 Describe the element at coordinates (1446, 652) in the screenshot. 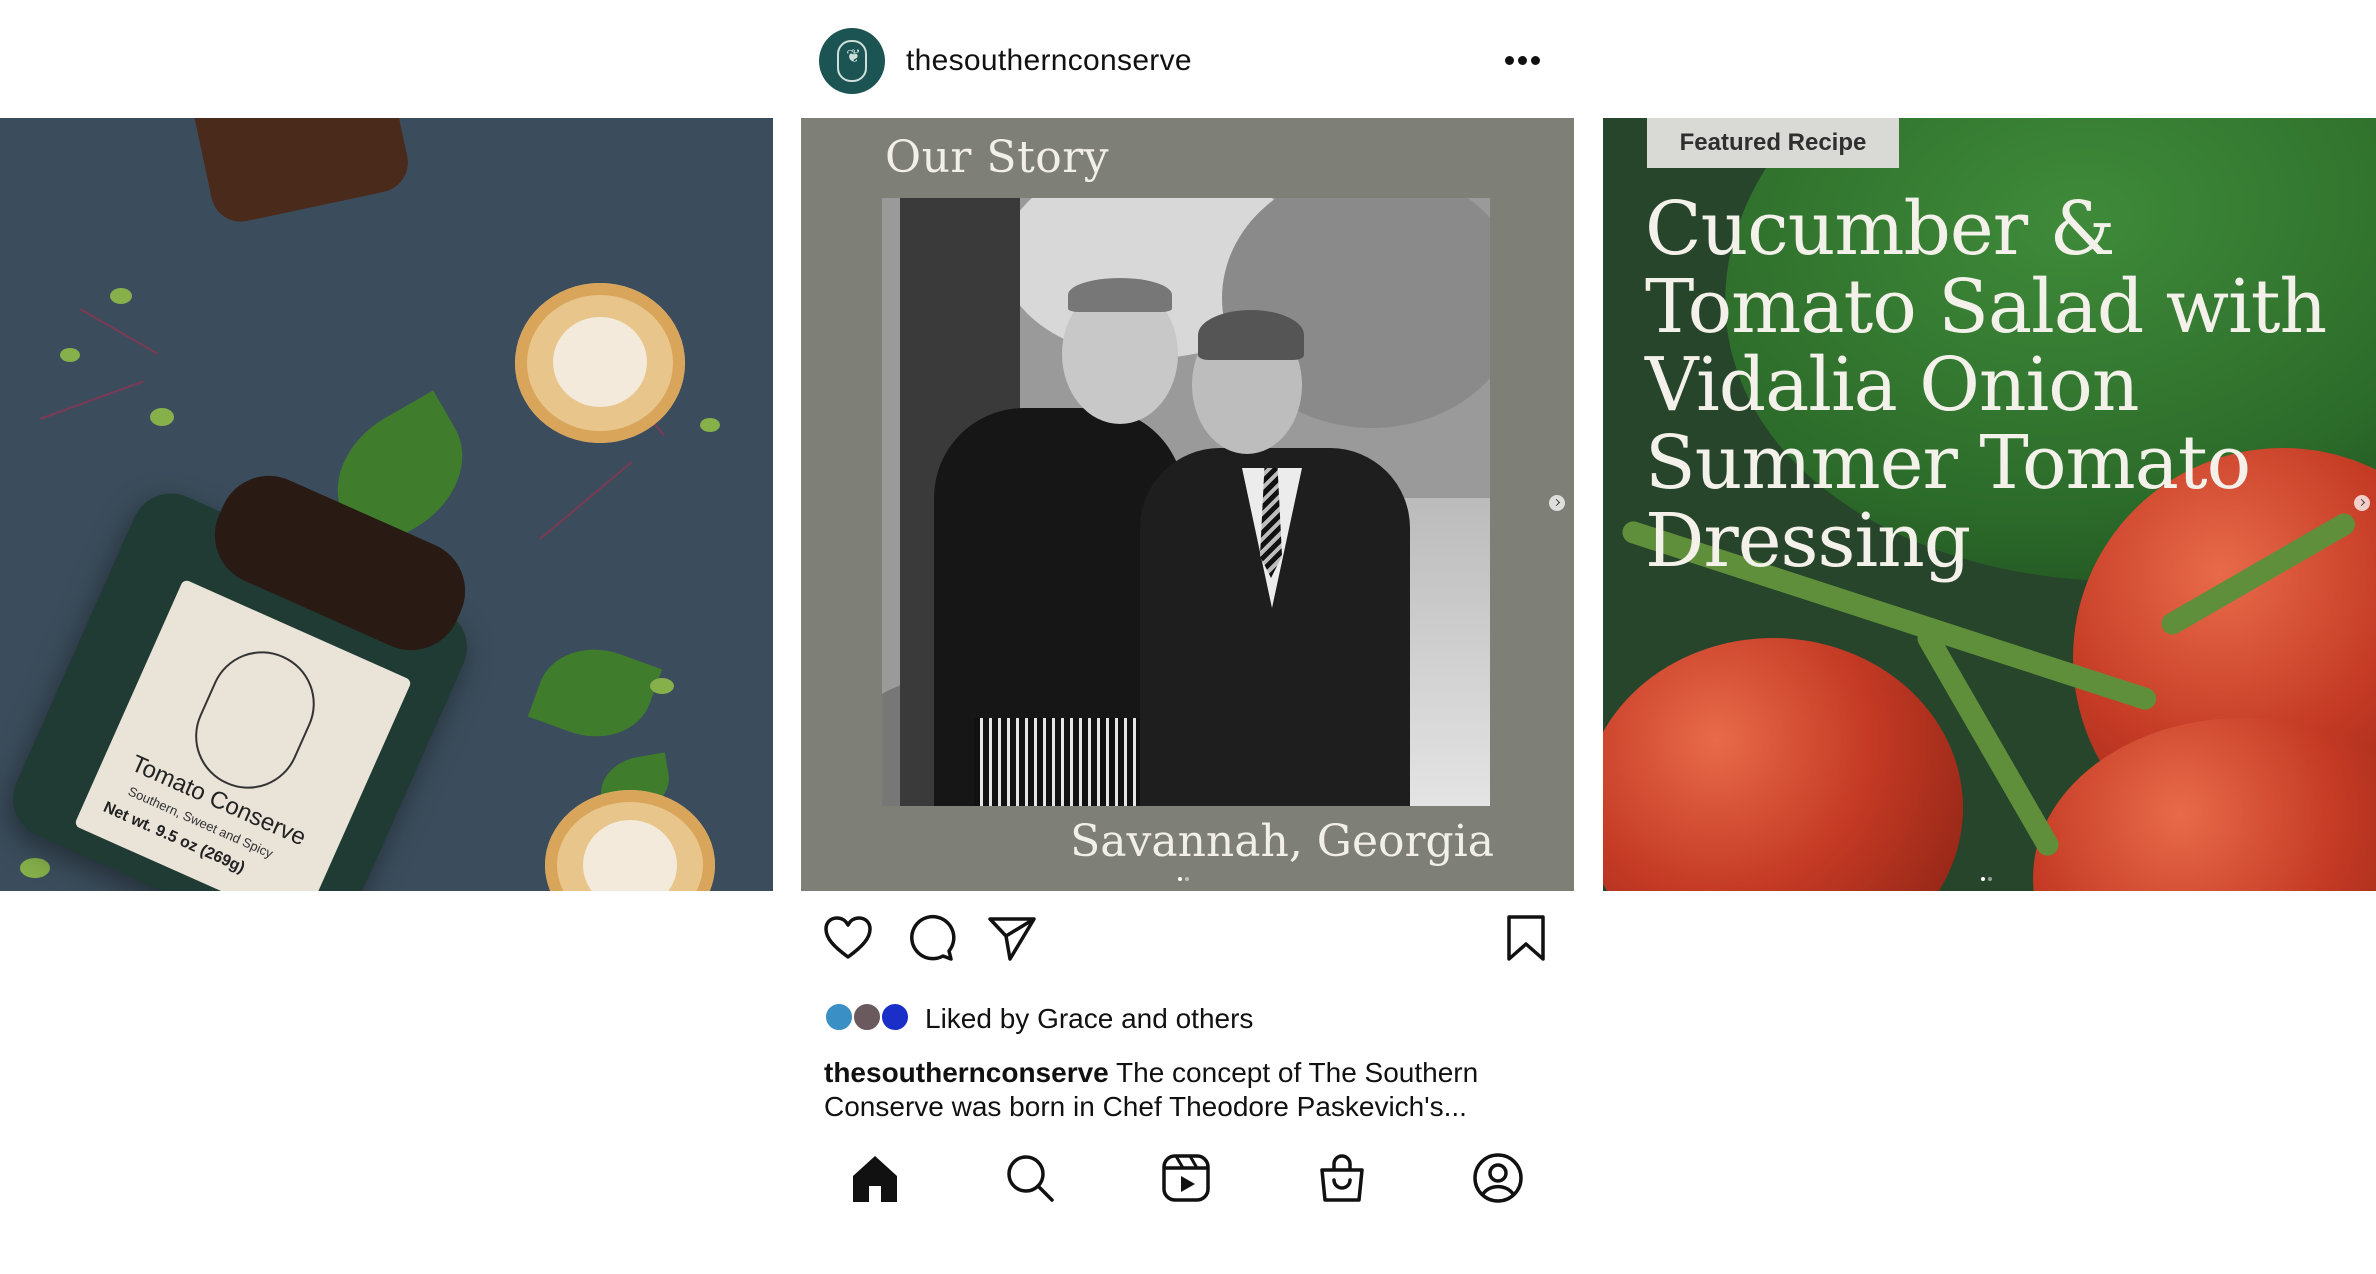

I see `garden-path` at that location.